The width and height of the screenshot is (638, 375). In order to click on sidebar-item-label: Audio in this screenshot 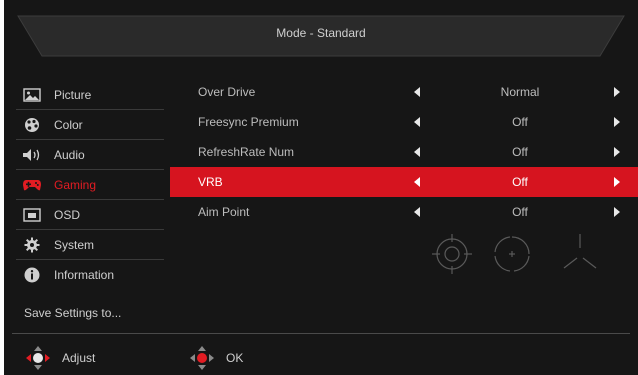, I will do `click(69, 155)`.